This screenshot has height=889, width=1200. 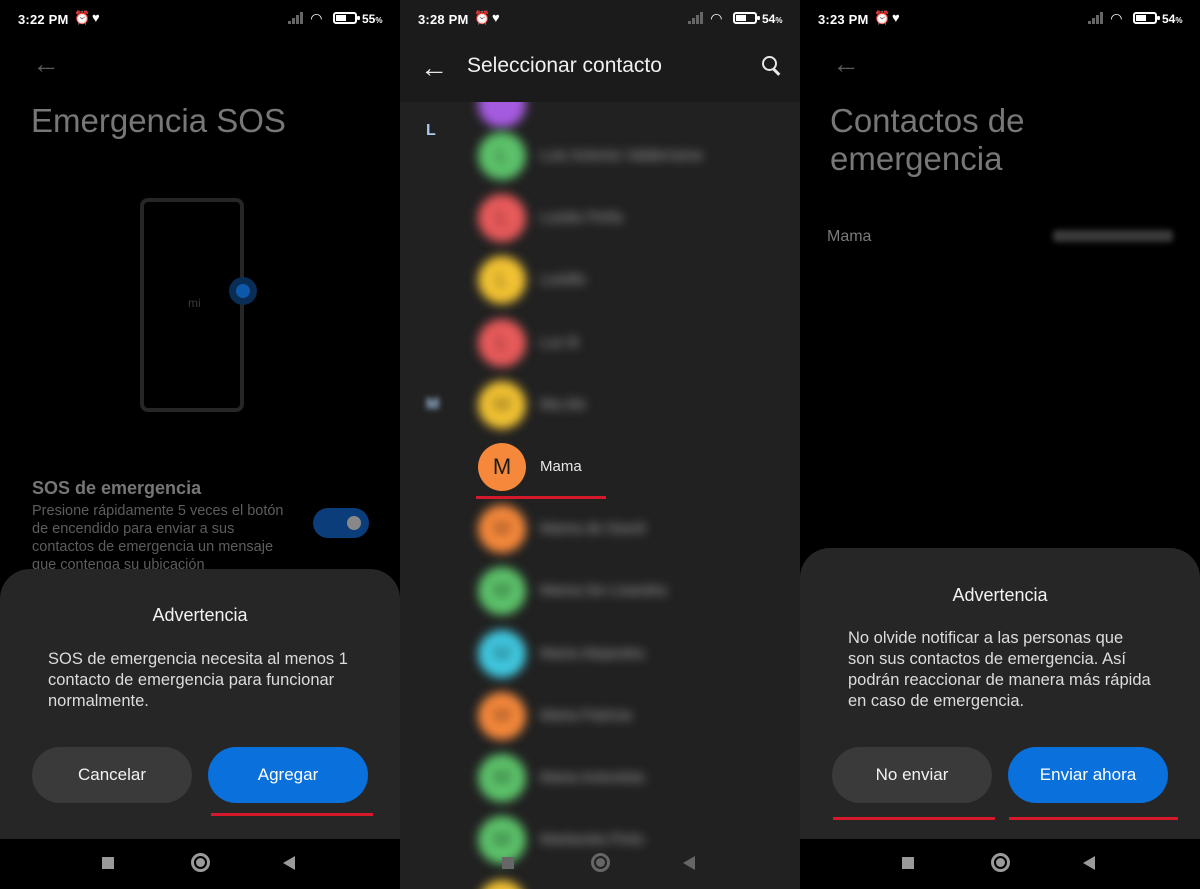 I want to click on list-item: L Luis Antonio Valderrama, so click(x=639, y=157).